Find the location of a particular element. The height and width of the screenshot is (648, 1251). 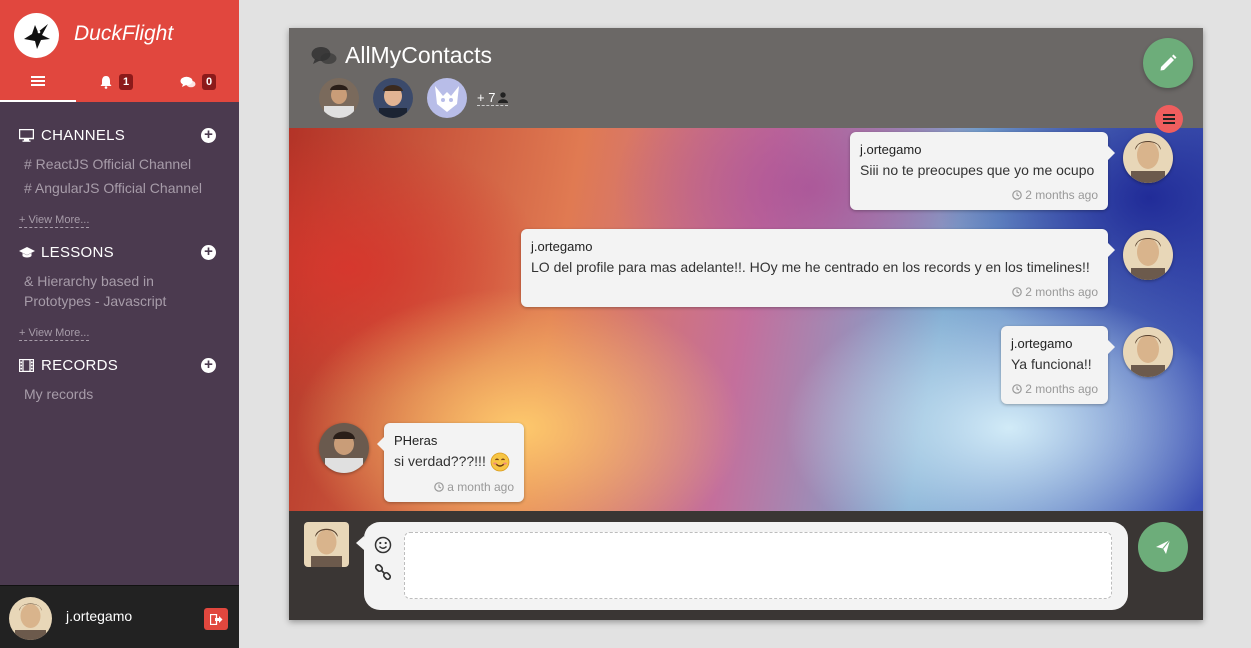

message-text: si verdad???!!! is located at coordinates (454, 461).